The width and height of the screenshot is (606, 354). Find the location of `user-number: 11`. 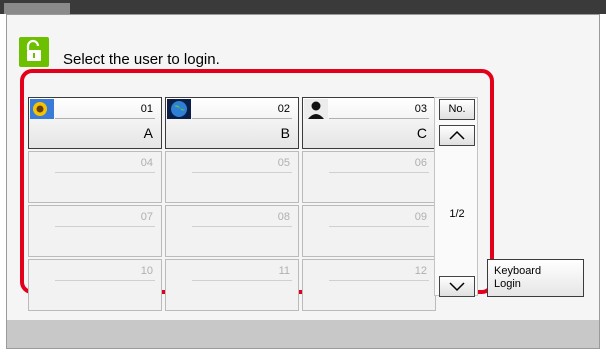

user-number: 11 is located at coordinates (284, 271).